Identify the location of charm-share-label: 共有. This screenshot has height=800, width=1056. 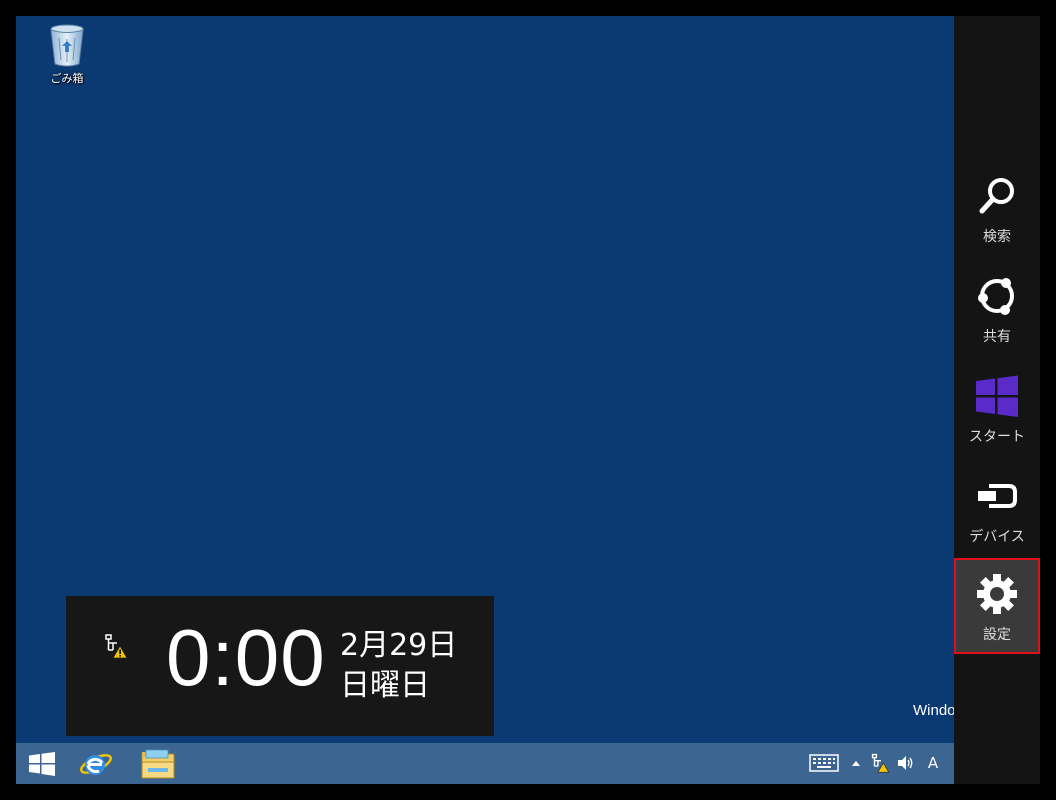
(997, 337).